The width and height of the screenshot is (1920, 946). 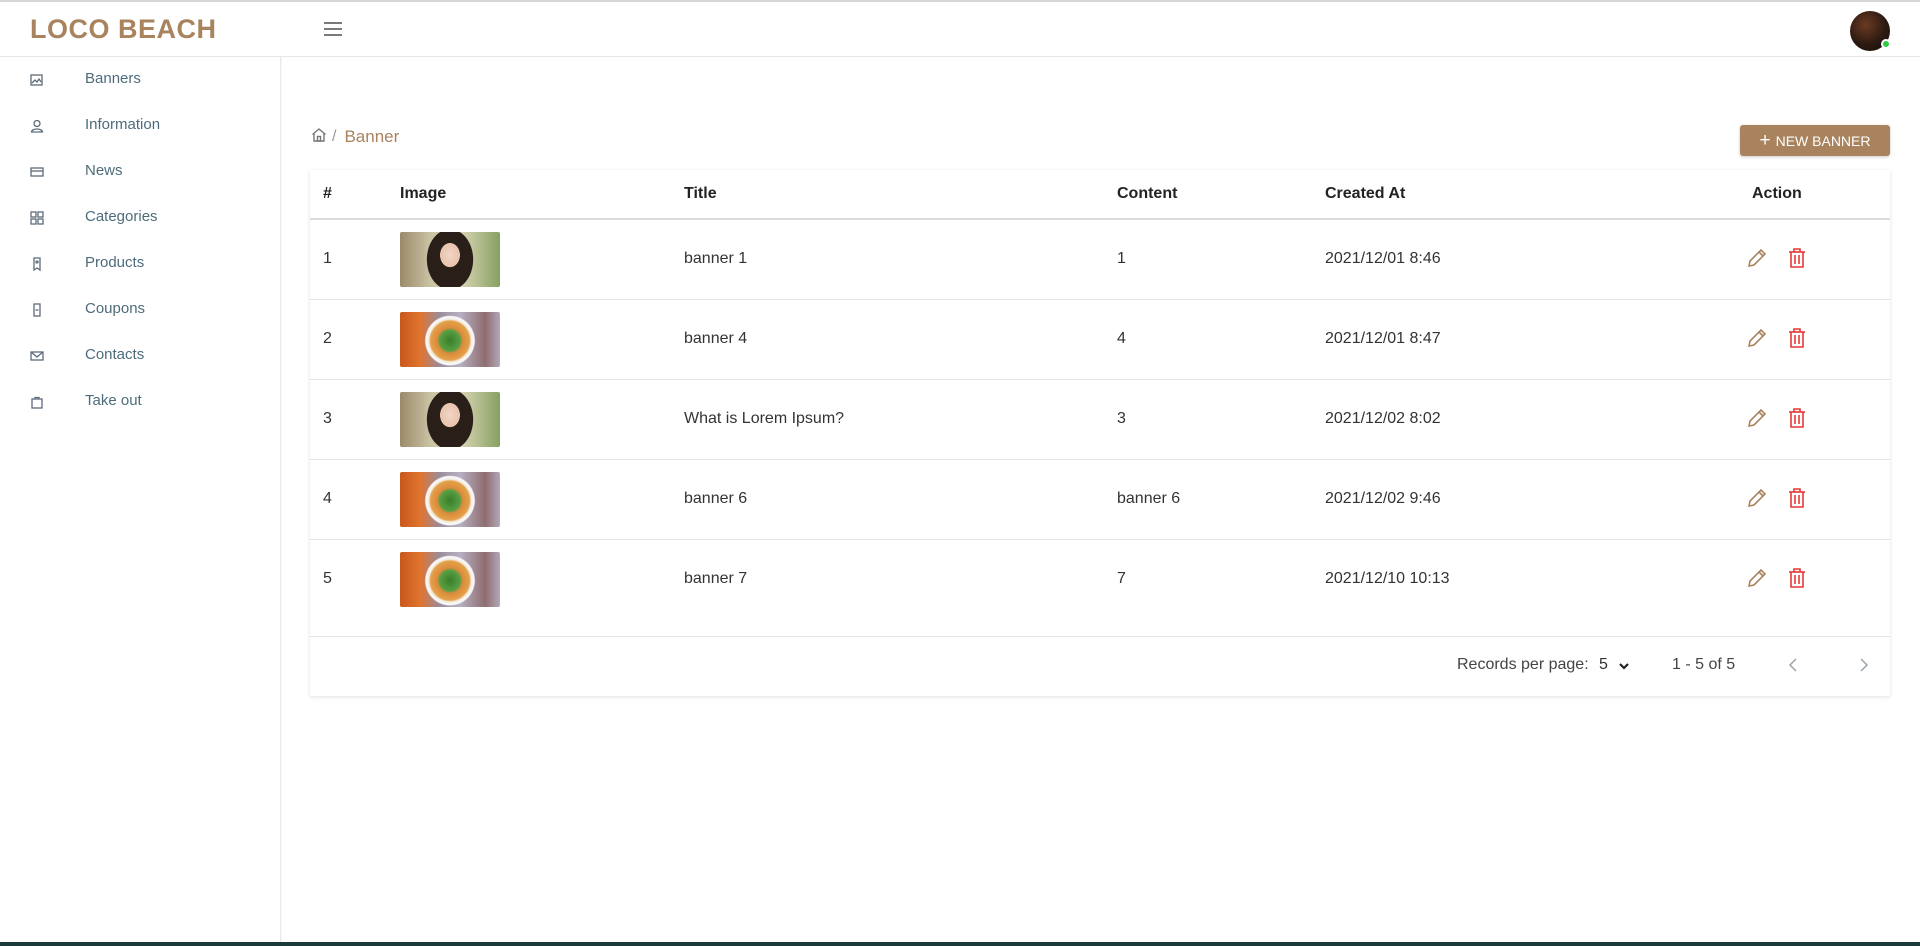 I want to click on sidebar-item-products: Products, so click(x=140, y=263).